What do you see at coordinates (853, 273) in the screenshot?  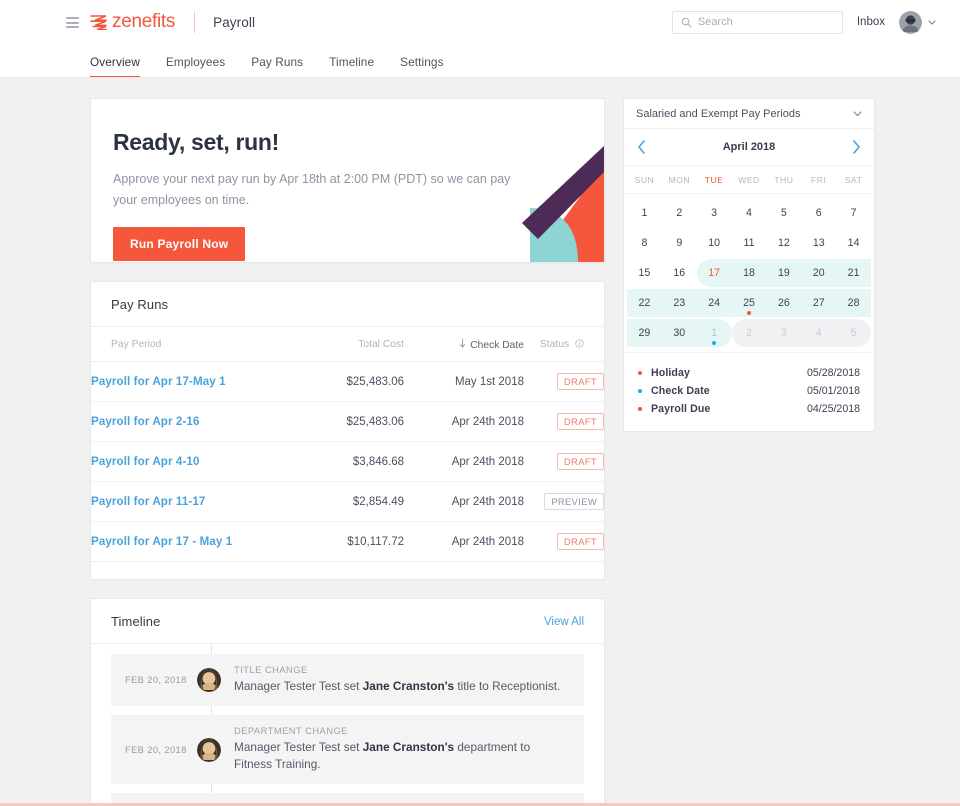 I see `calendar-day: 21` at bounding box center [853, 273].